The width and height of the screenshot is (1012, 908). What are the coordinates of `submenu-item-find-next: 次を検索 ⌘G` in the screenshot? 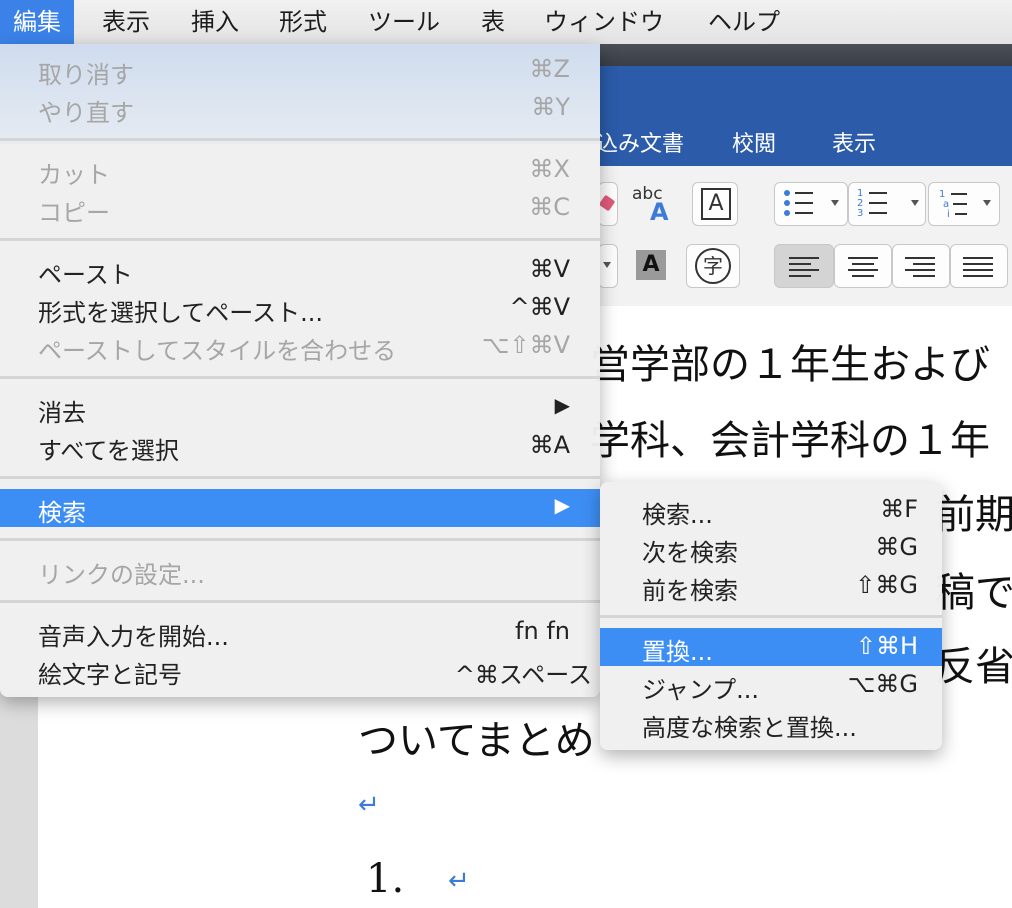 It's located at (771, 548).